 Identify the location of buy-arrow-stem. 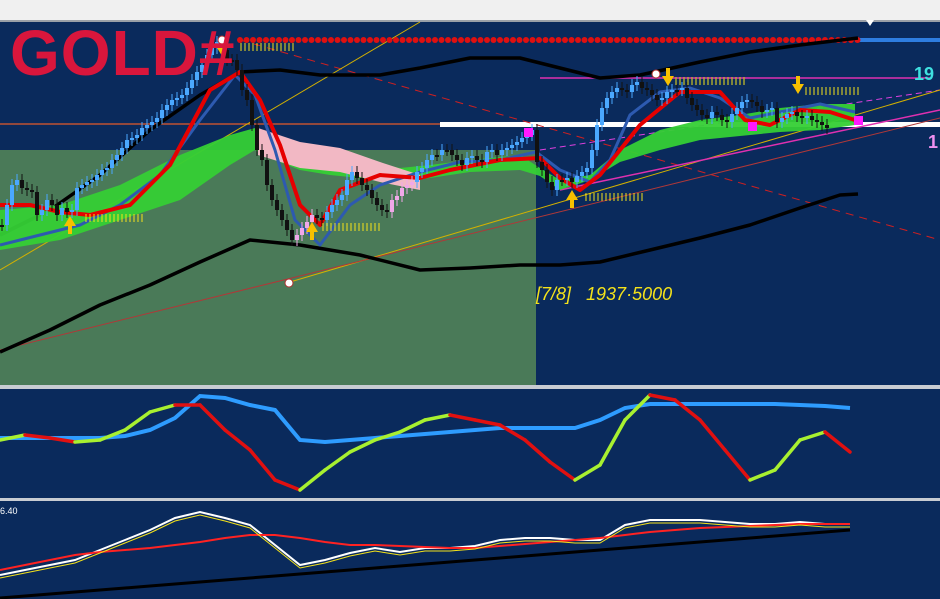
(572, 204).